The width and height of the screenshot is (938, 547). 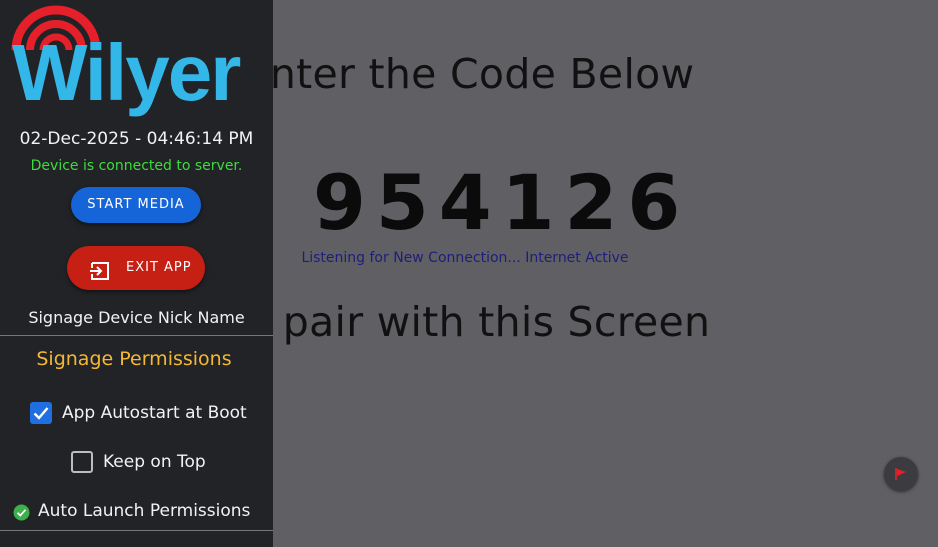 What do you see at coordinates (144, 511) in the screenshot?
I see `auto-launch-label: Auto Launch Permissions` at bounding box center [144, 511].